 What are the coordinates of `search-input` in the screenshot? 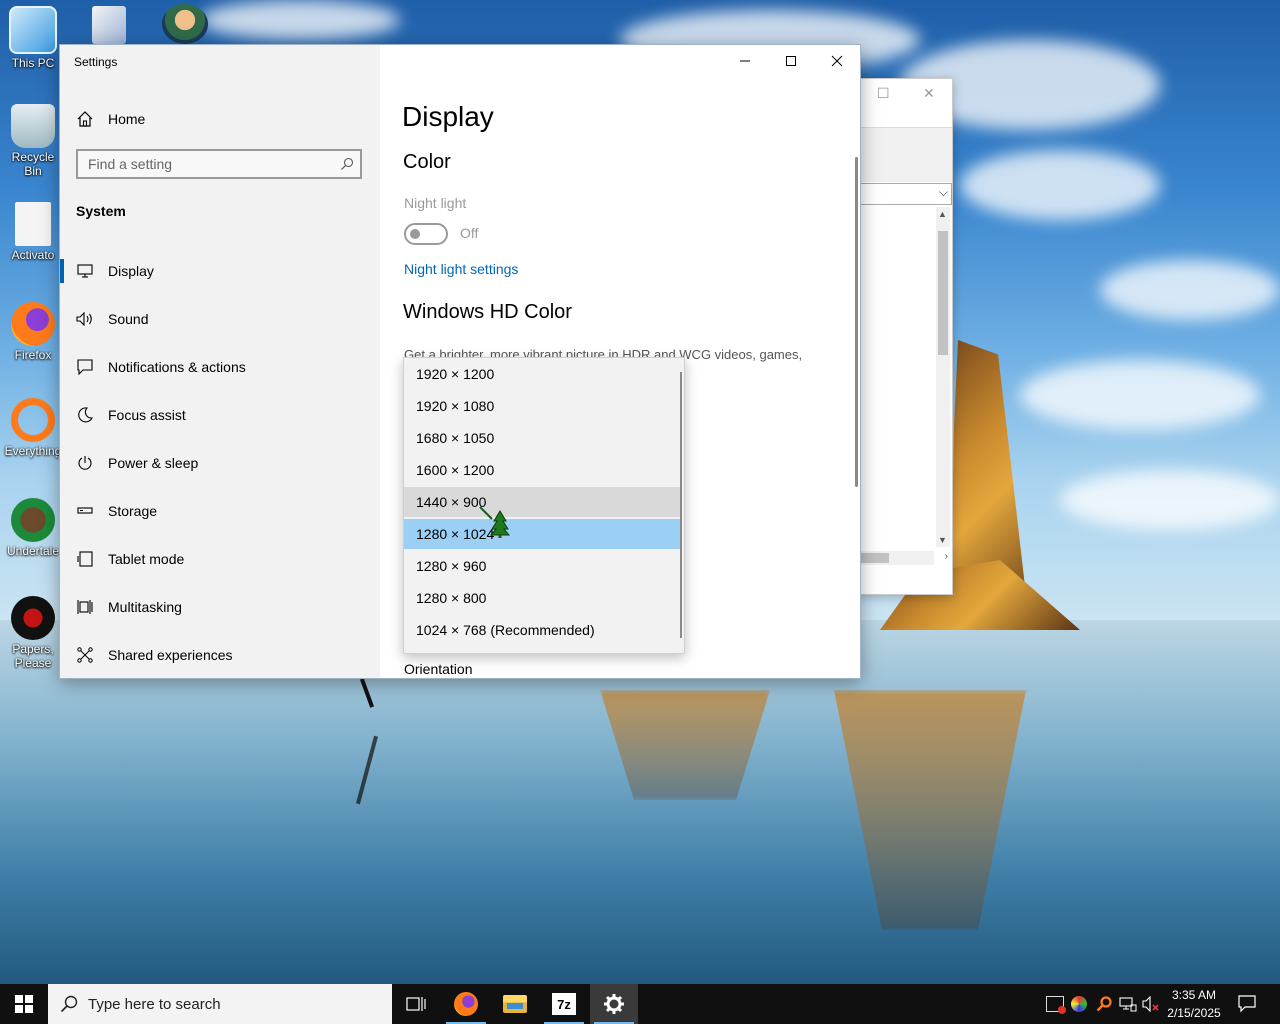 It's located at (203, 164).